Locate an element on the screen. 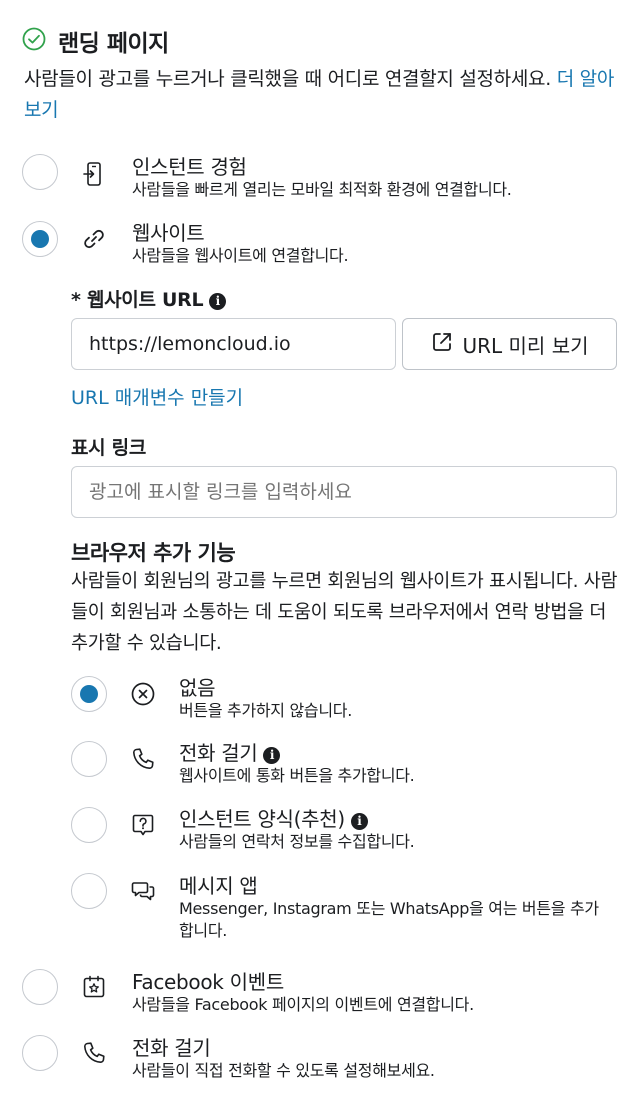  option-title-phone-call: 전화 걸기 is located at coordinates (171, 1048).